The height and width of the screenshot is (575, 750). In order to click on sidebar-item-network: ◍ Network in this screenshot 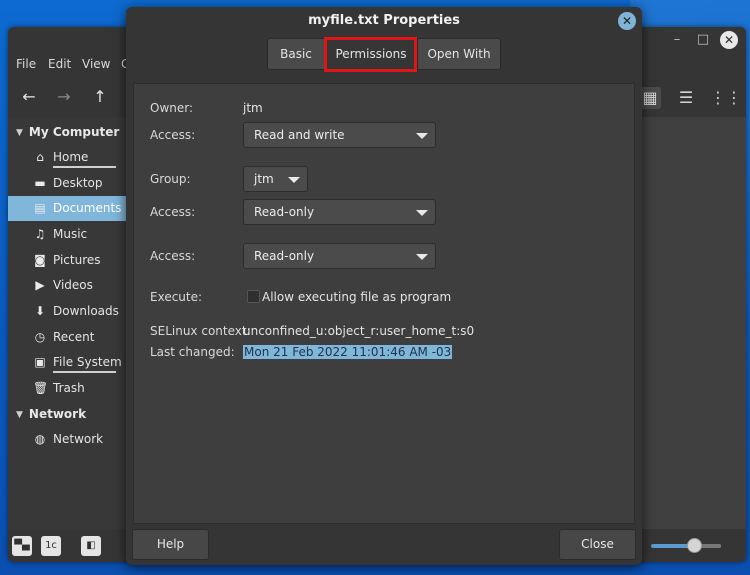, I will do `click(67, 439)`.